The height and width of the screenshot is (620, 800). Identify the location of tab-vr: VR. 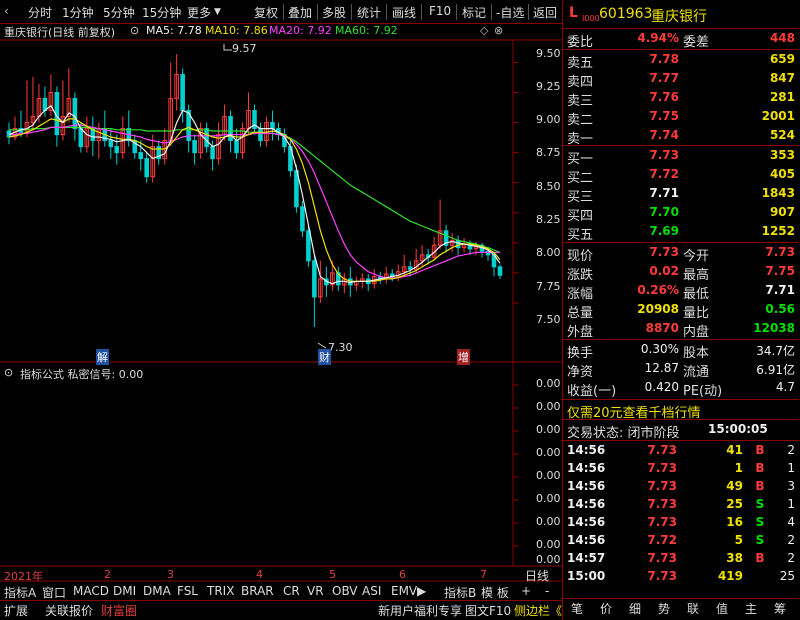
(315, 591).